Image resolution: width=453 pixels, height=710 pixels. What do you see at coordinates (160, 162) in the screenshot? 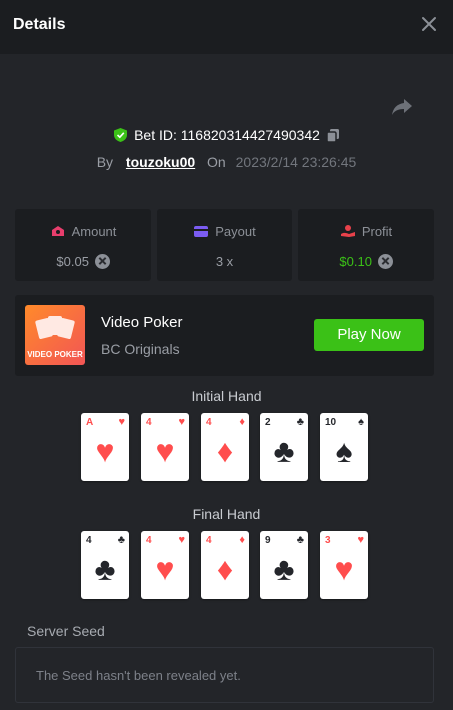
I see `username-link: touzoku00` at bounding box center [160, 162].